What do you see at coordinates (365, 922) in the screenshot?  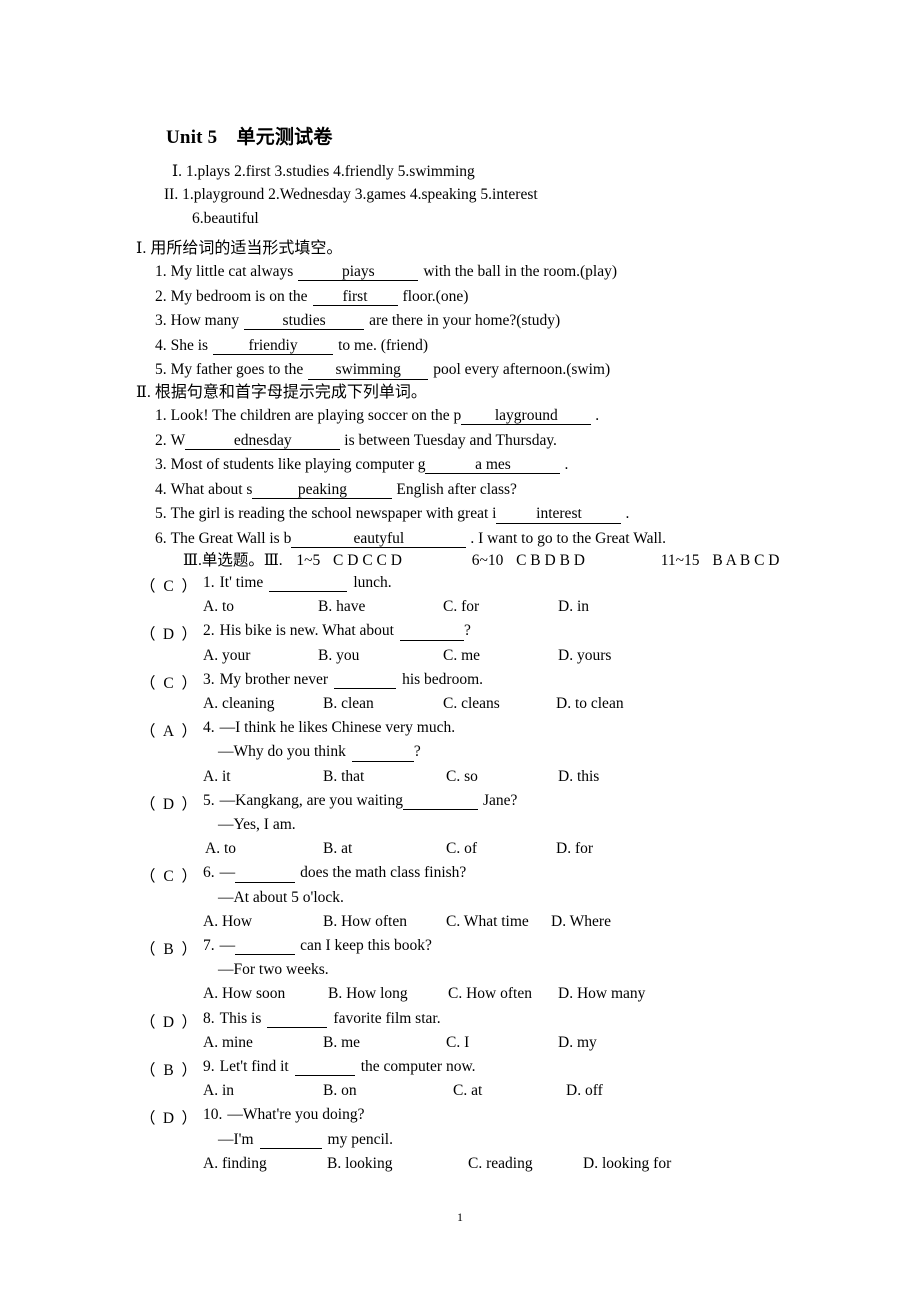 I see `option-b: B. How often` at bounding box center [365, 922].